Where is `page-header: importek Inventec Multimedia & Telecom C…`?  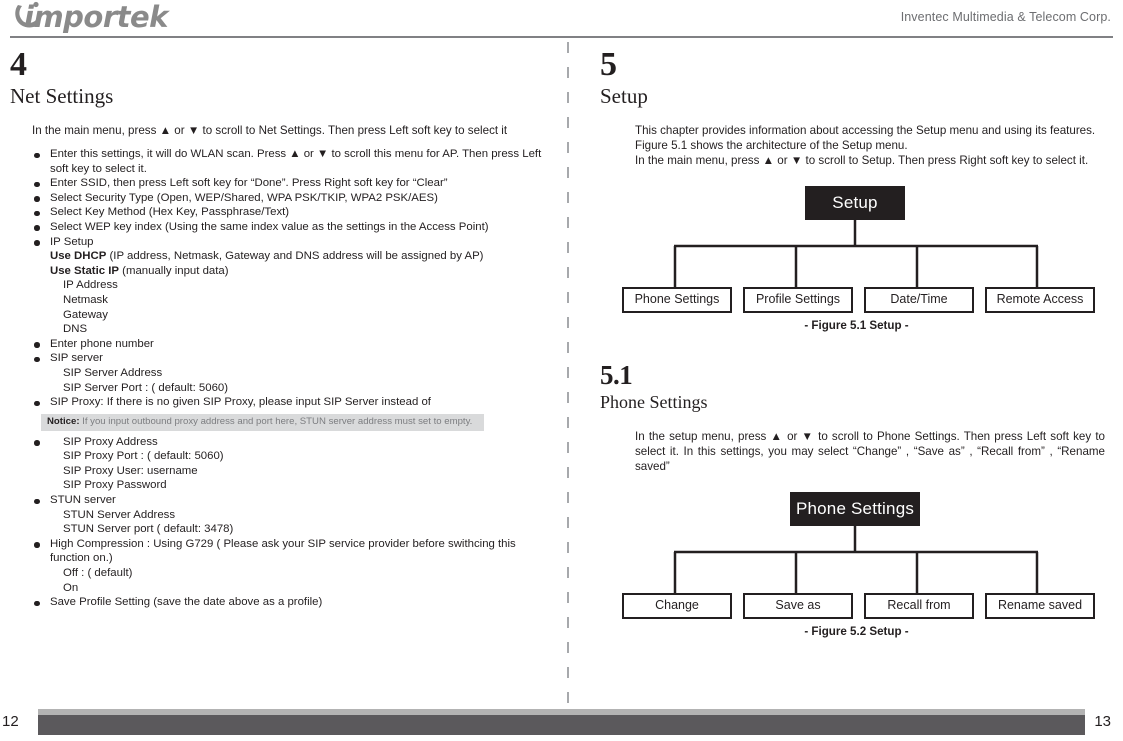 page-header: importek Inventec Multimedia & Telecom C… is located at coordinates (561, 20).